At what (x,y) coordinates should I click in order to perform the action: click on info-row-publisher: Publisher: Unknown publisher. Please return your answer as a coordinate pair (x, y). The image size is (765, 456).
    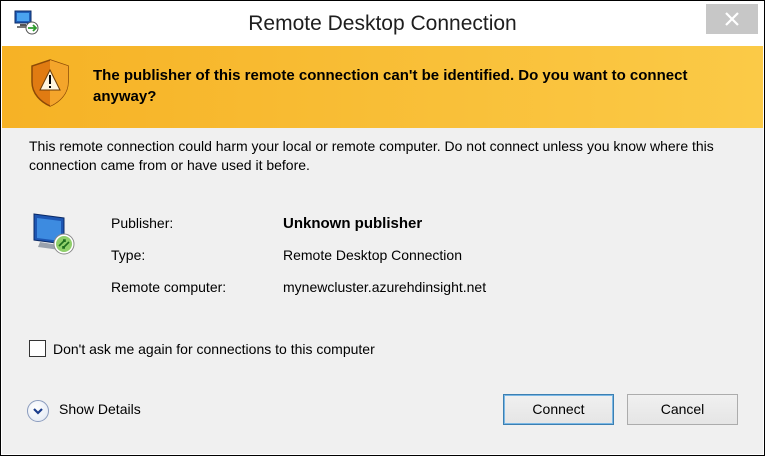
    Looking at the image, I should click on (382, 225).